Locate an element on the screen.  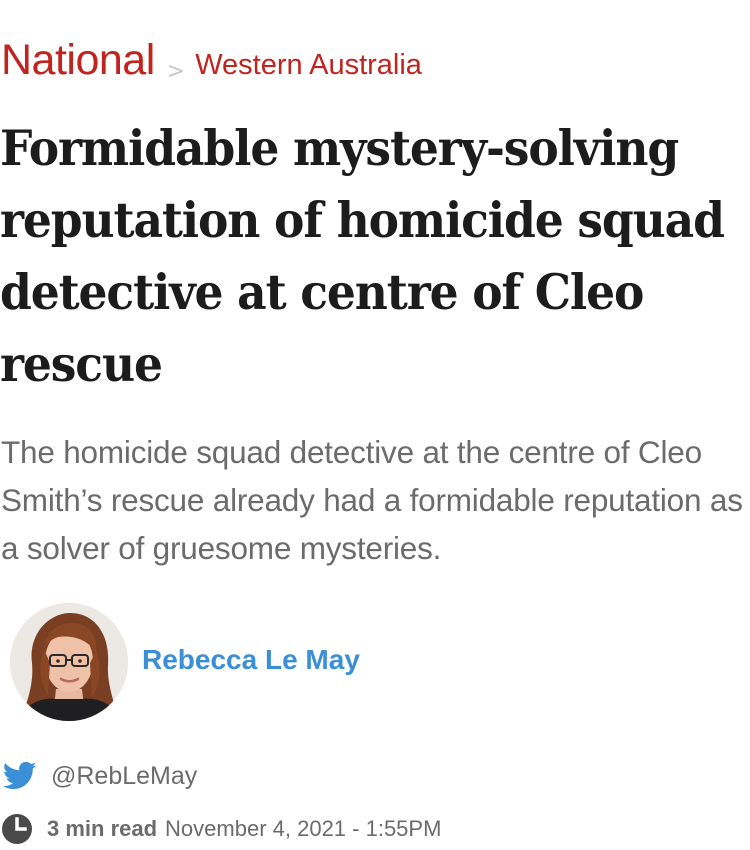
author-byline: Rebecca Le May is located at coordinates (185, 662).